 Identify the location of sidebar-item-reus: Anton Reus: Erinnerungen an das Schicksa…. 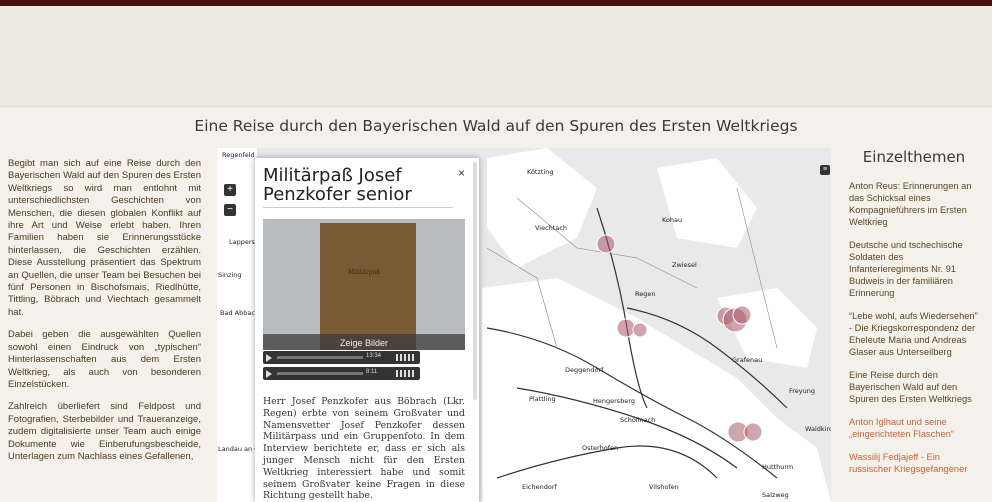
(914, 204).